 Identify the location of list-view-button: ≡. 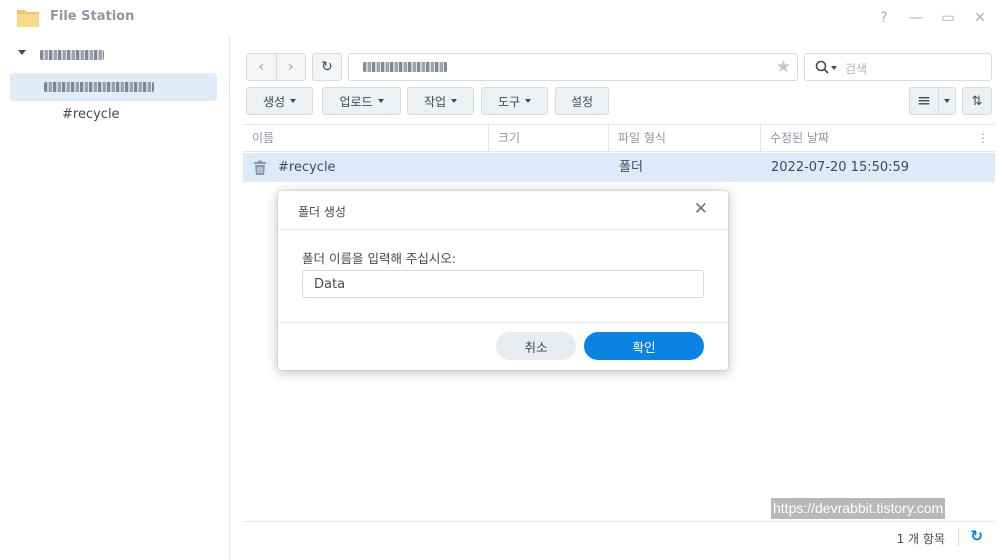
(924, 101).